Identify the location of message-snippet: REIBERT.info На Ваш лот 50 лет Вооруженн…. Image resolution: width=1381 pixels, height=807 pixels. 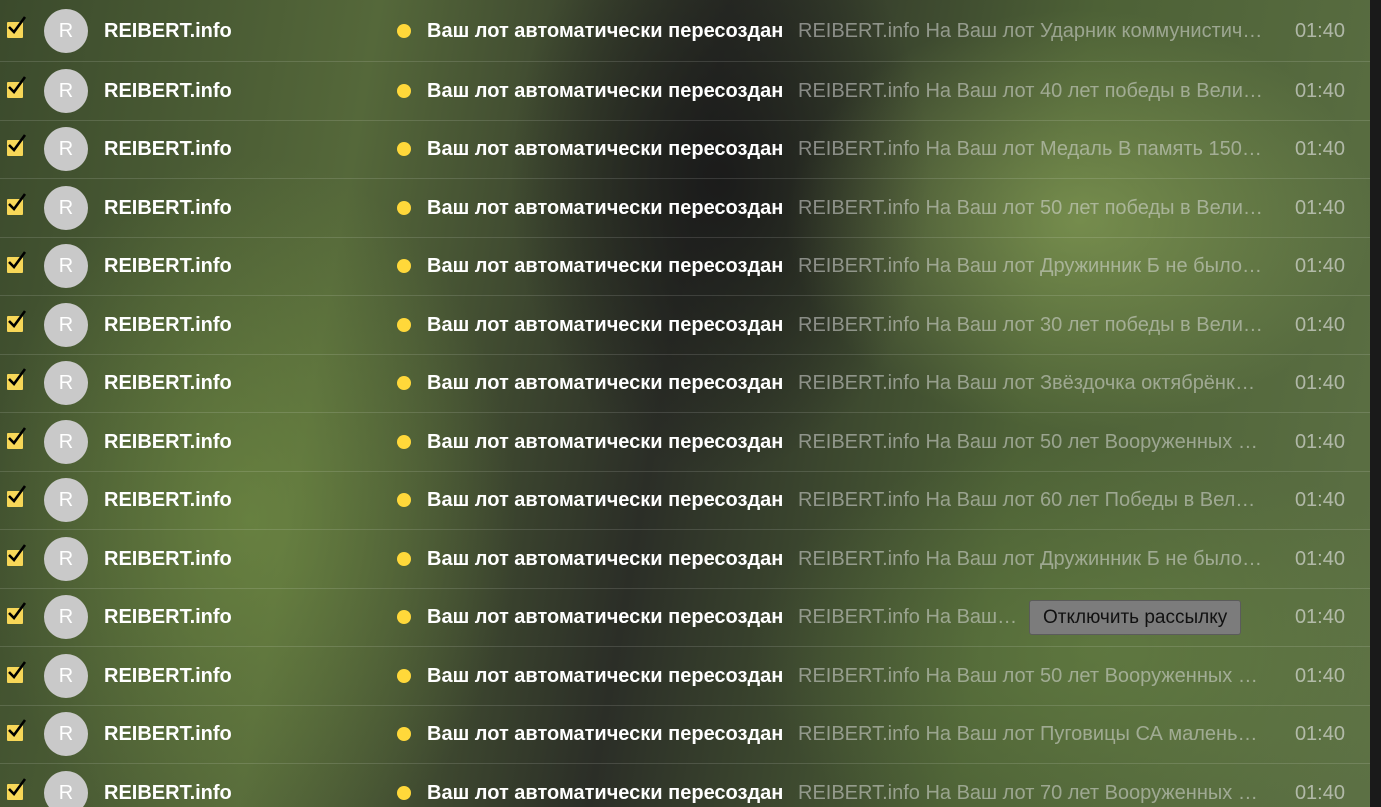
(1031, 441).